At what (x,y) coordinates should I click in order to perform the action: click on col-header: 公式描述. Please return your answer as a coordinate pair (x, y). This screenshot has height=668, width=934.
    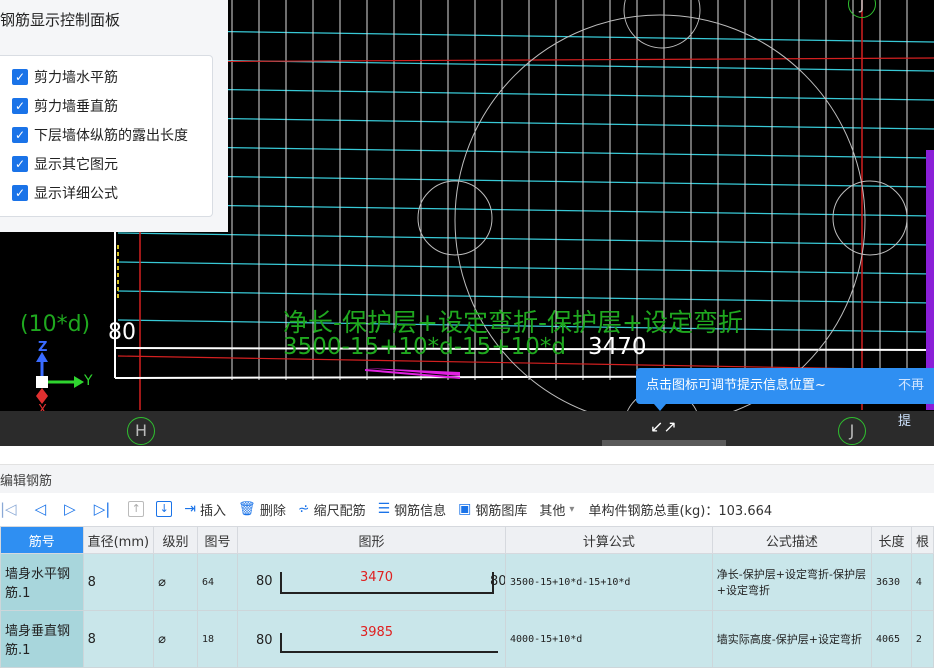
    Looking at the image, I should click on (791, 540).